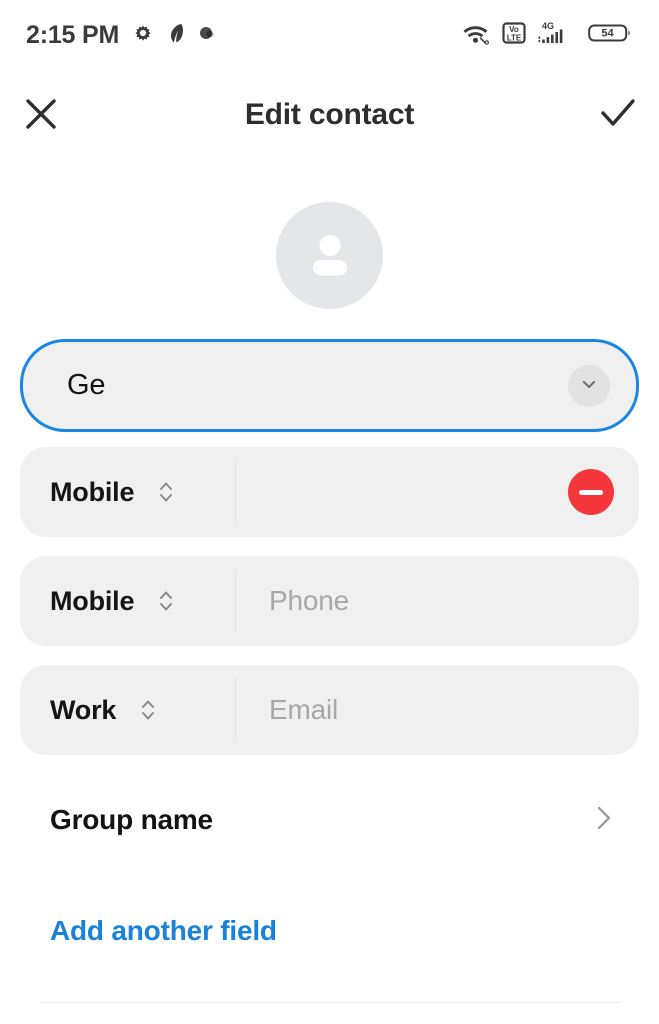 This screenshot has height=1024, width=659. Describe the element at coordinates (64, 385) in the screenshot. I see `name-input-value: Ge` at that location.